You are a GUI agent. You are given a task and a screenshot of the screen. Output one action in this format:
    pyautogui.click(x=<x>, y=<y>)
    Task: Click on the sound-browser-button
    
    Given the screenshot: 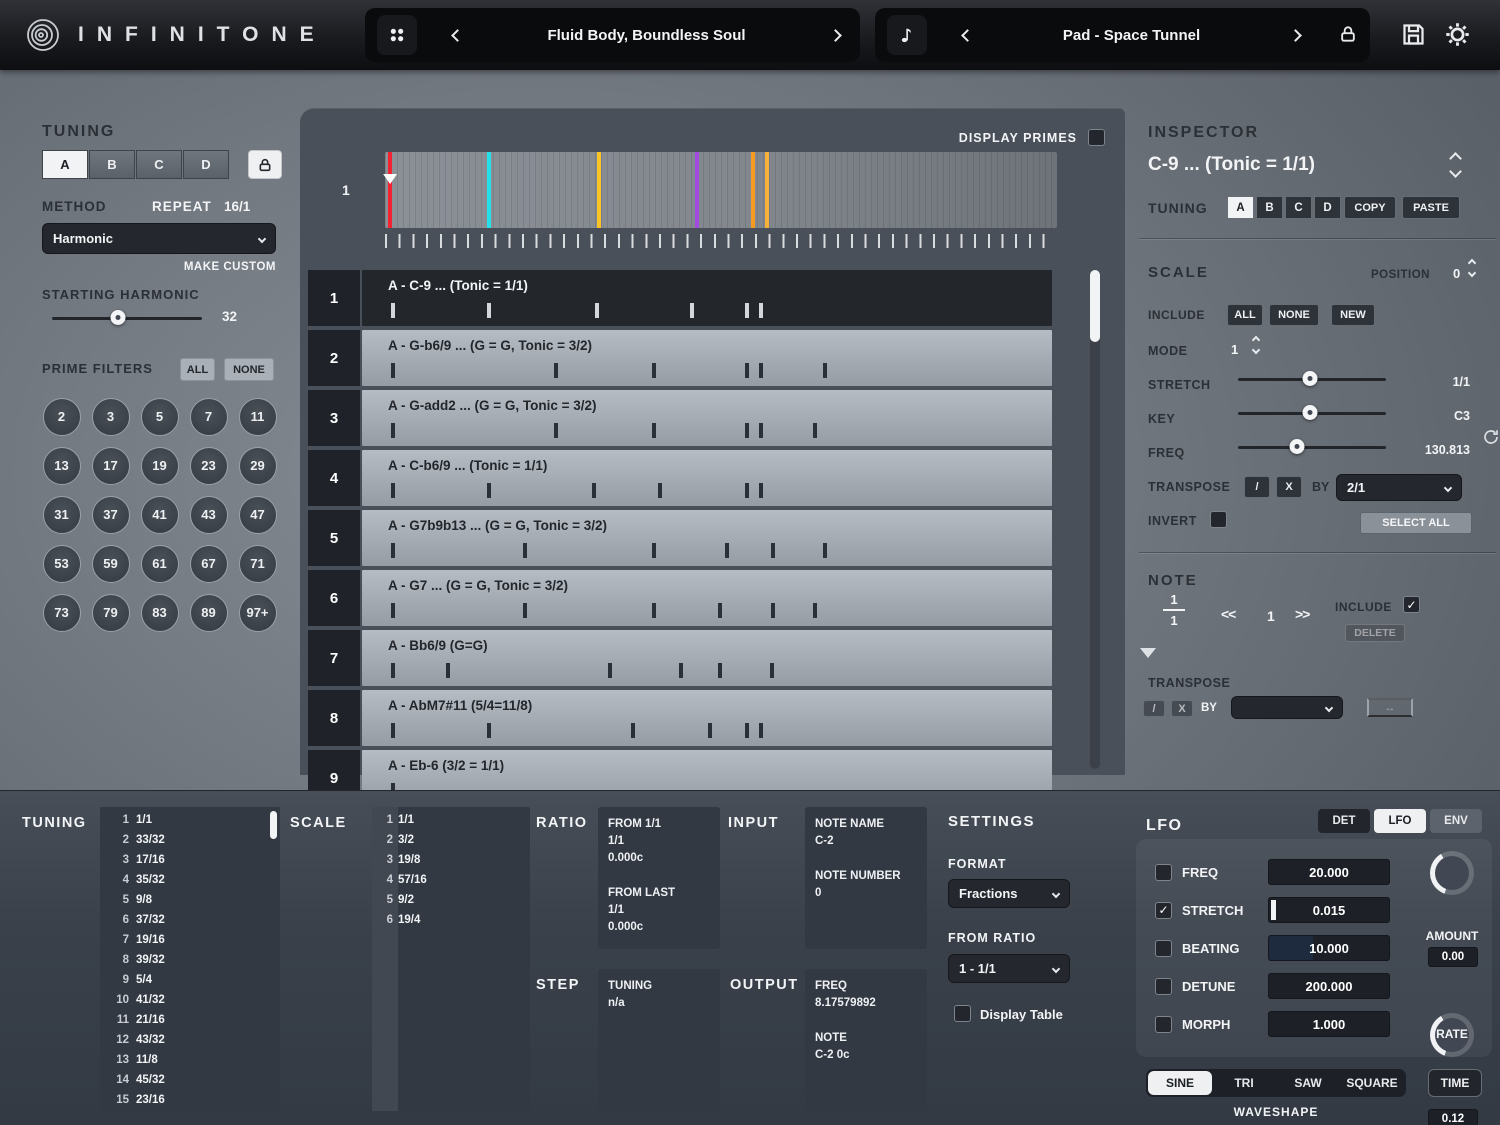 What is the action you would take?
    pyautogui.click(x=907, y=35)
    